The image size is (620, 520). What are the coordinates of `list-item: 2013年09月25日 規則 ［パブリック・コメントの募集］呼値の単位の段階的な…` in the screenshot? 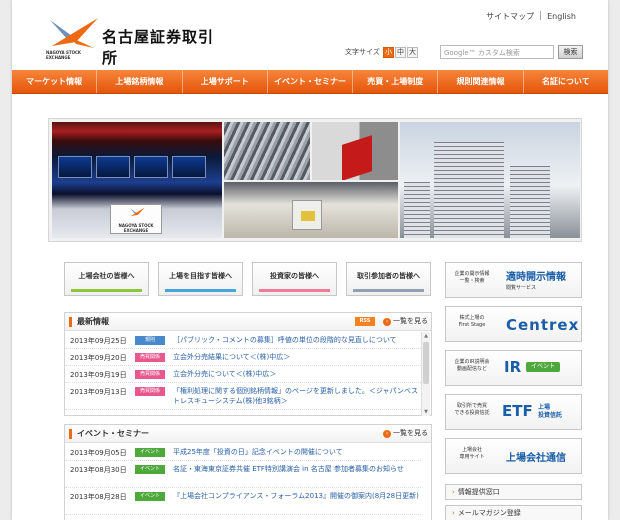 It's located at (243, 340).